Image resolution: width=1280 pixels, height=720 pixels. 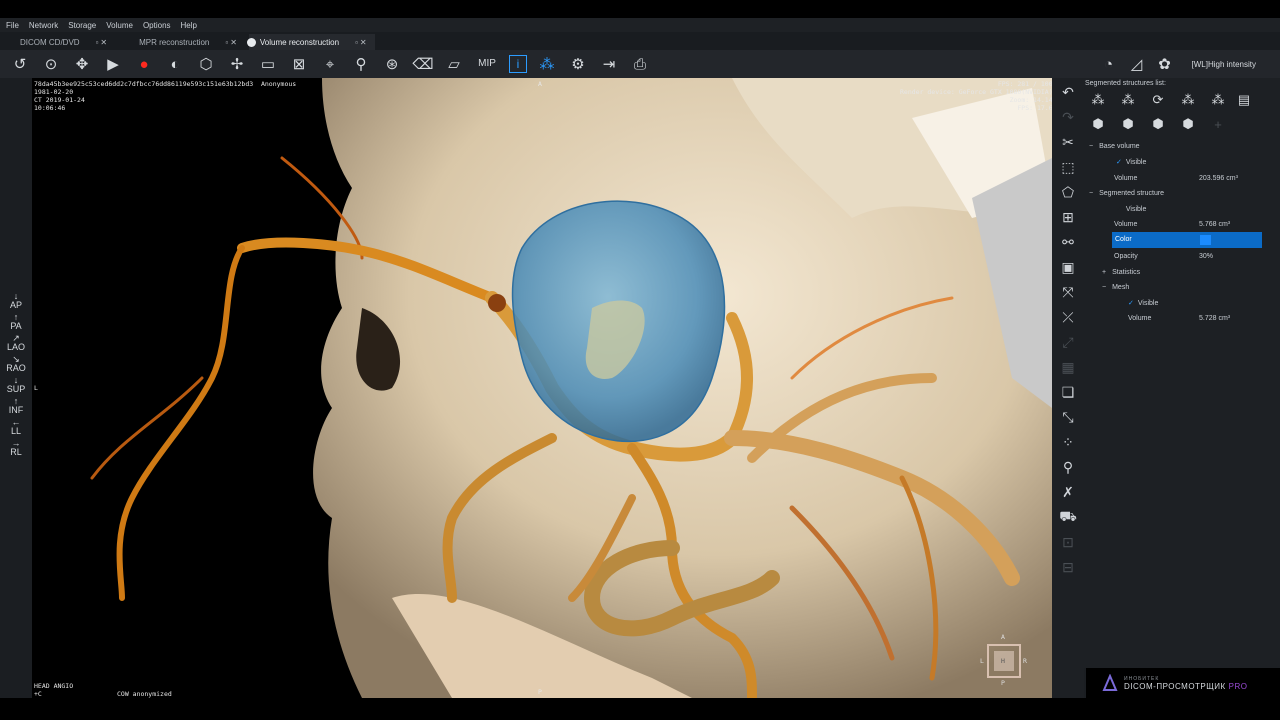 I want to click on expand-icon: ⤧, so click(x=1068, y=292).